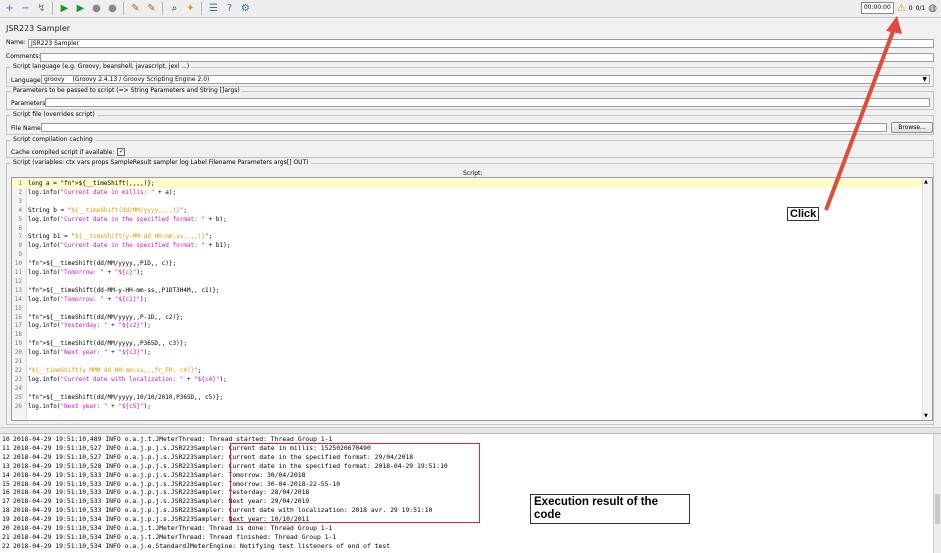  Describe the element at coordinates (610, 509) in the screenshot. I see `execution-callout: Execution result of the code` at that location.